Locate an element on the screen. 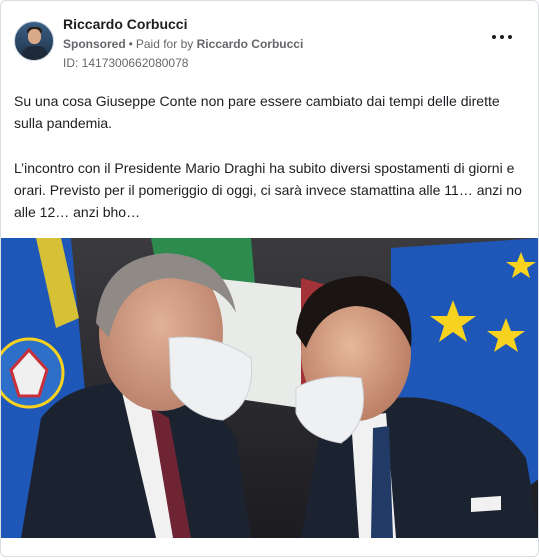  advertiser-name: Riccardo Corbucci is located at coordinates (183, 24).